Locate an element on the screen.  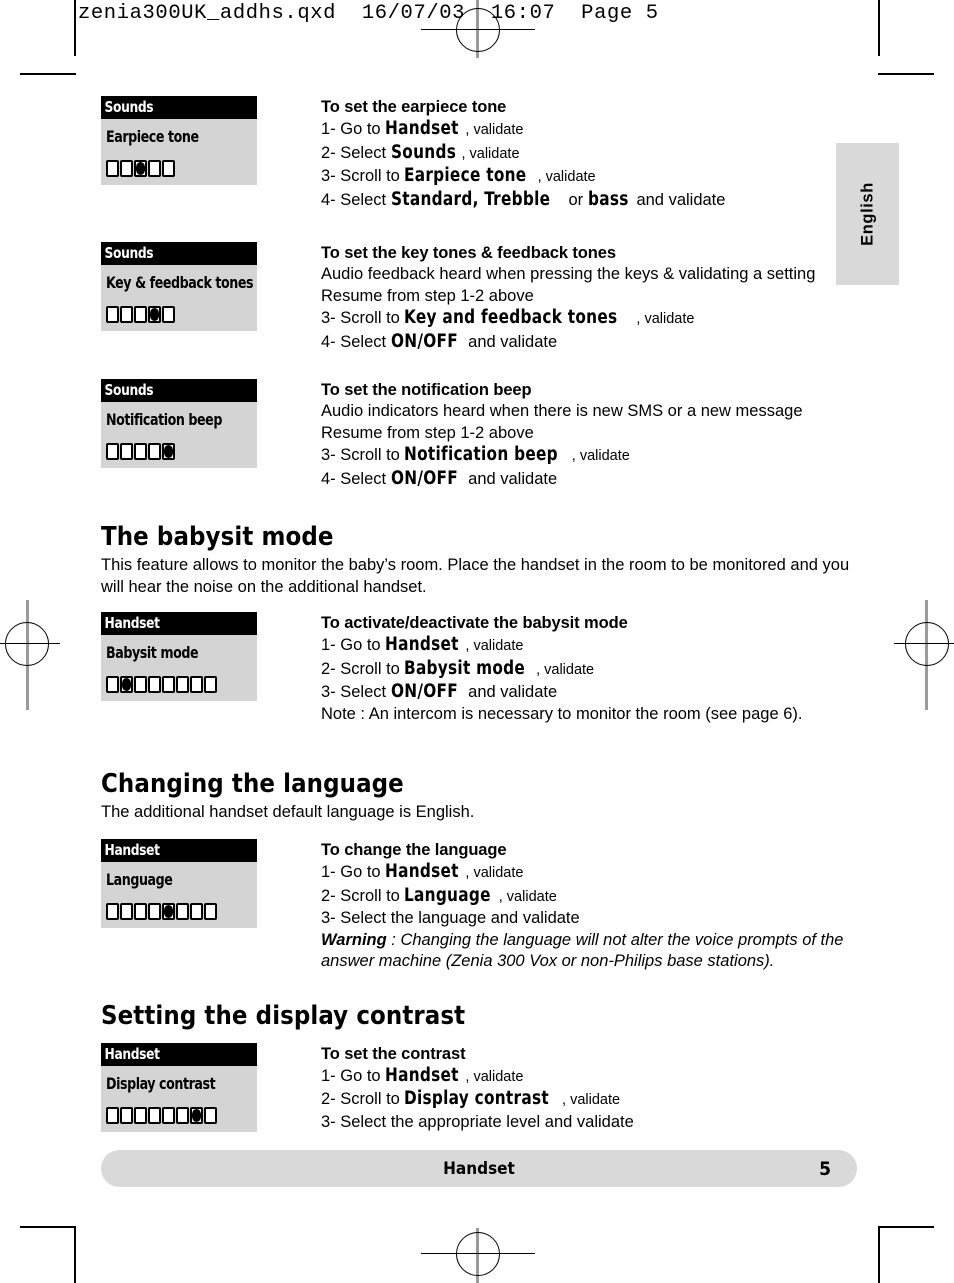
instruction-step: 3- Scroll to Earpiece tone , validate is located at coordinates (589, 177).